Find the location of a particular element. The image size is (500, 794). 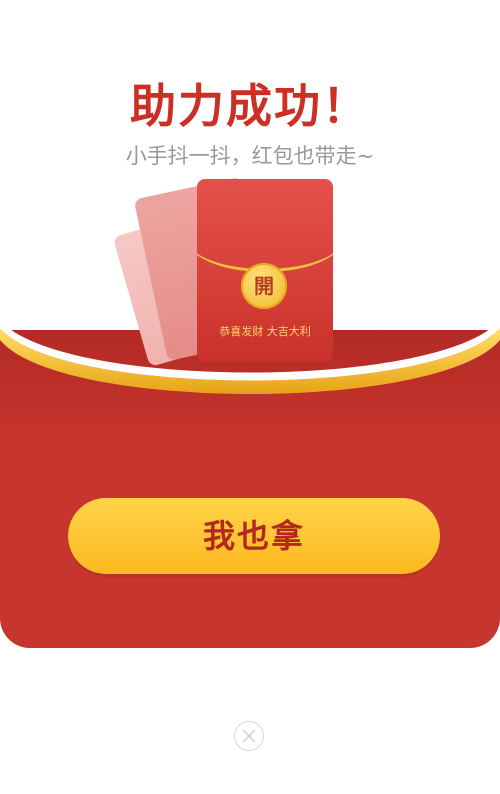

blessing-text: 恭喜发财 大吉大利 is located at coordinates (265, 331).